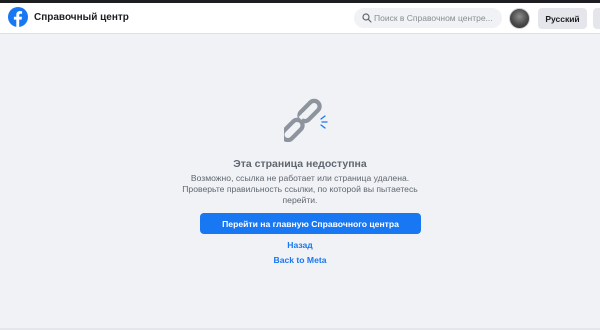 The width and height of the screenshot is (600, 330). I want to click on go-to-help-center-button: Перейти на главную Справочного центра, so click(310, 223).